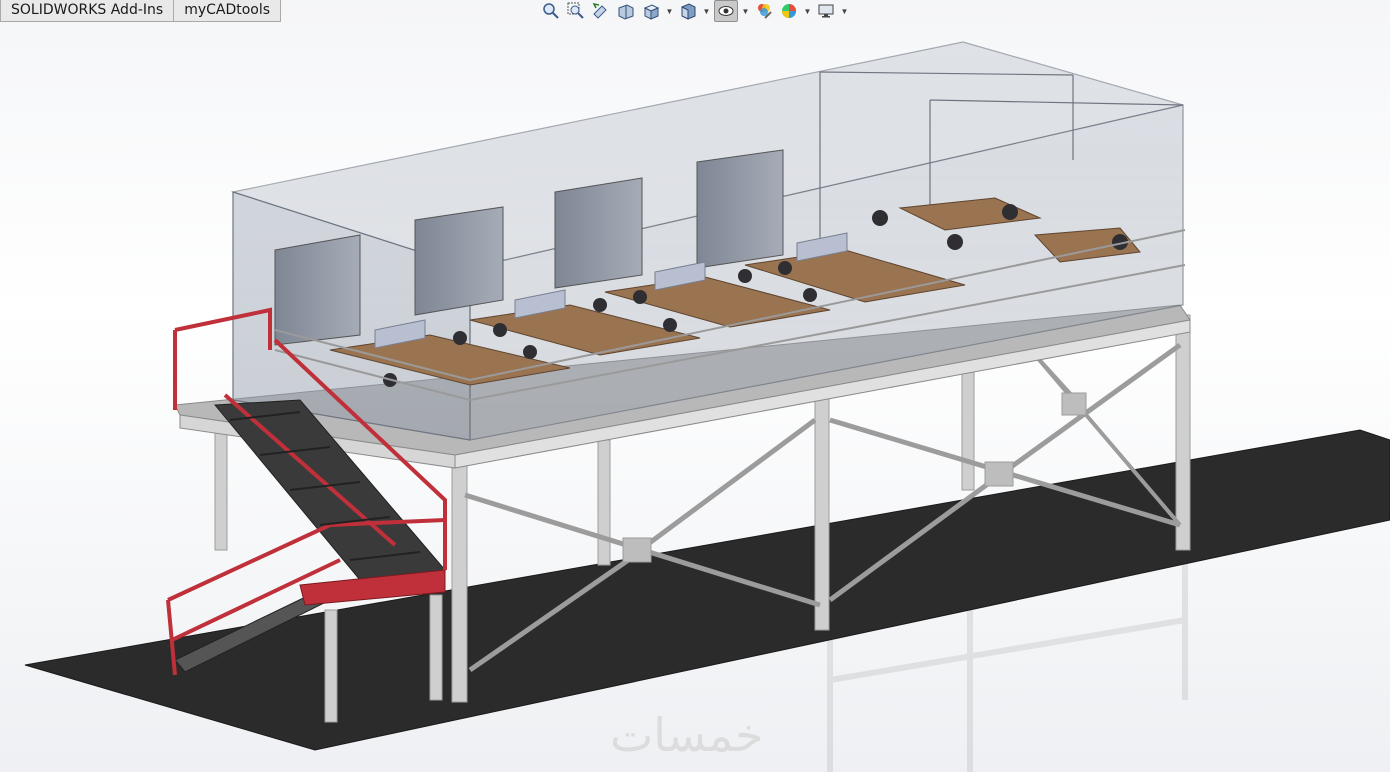 The width and height of the screenshot is (1390, 772). Describe the element at coordinates (764, 11) in the screenshot. I see `edit-appearance-icon` at that location.